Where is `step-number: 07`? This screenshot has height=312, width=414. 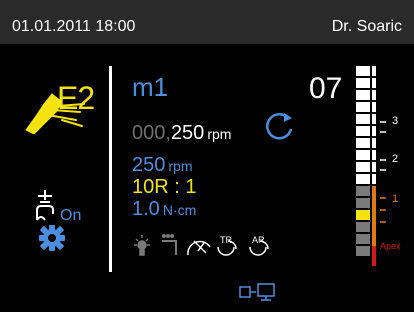 step-number: 07 is located at coordinates (326, 88).